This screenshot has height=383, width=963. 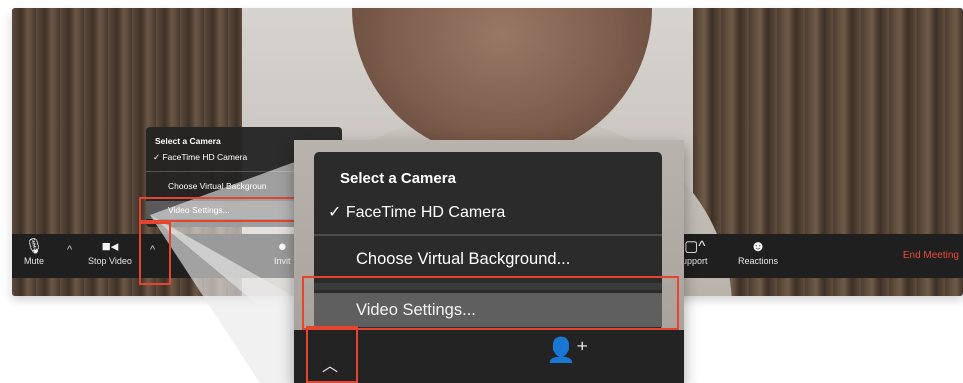 I want to click on zoomed-add-participant-icon: 👤⁺, so click(x=567, y=350).